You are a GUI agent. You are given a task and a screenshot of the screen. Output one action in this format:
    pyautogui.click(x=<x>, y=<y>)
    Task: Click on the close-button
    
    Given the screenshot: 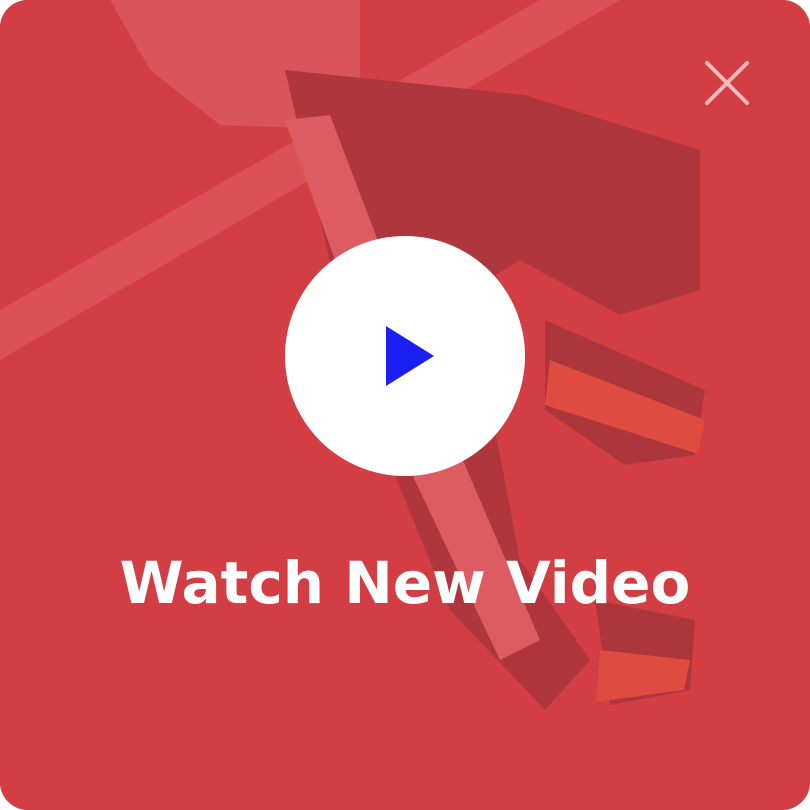 What is the action you would take?
    pyautogui.click(x=727, y=83)
    